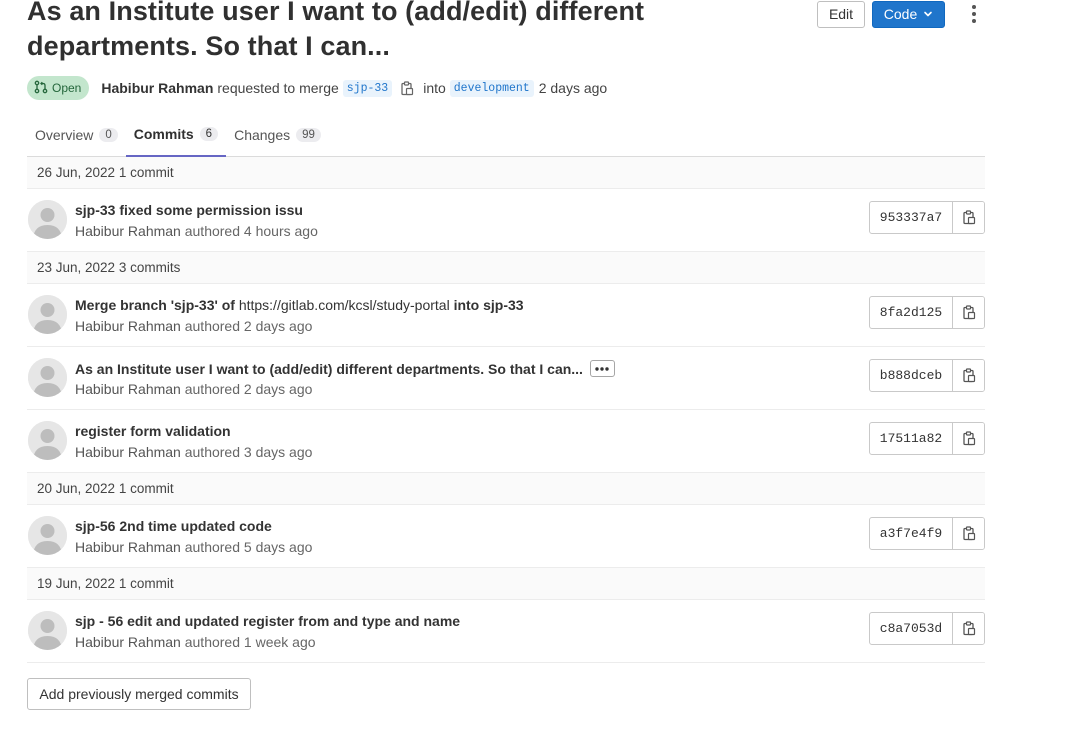 The width and height of the screenshot is (1068, 746). I want to click on code-button-label: Code, so click(900, 14).